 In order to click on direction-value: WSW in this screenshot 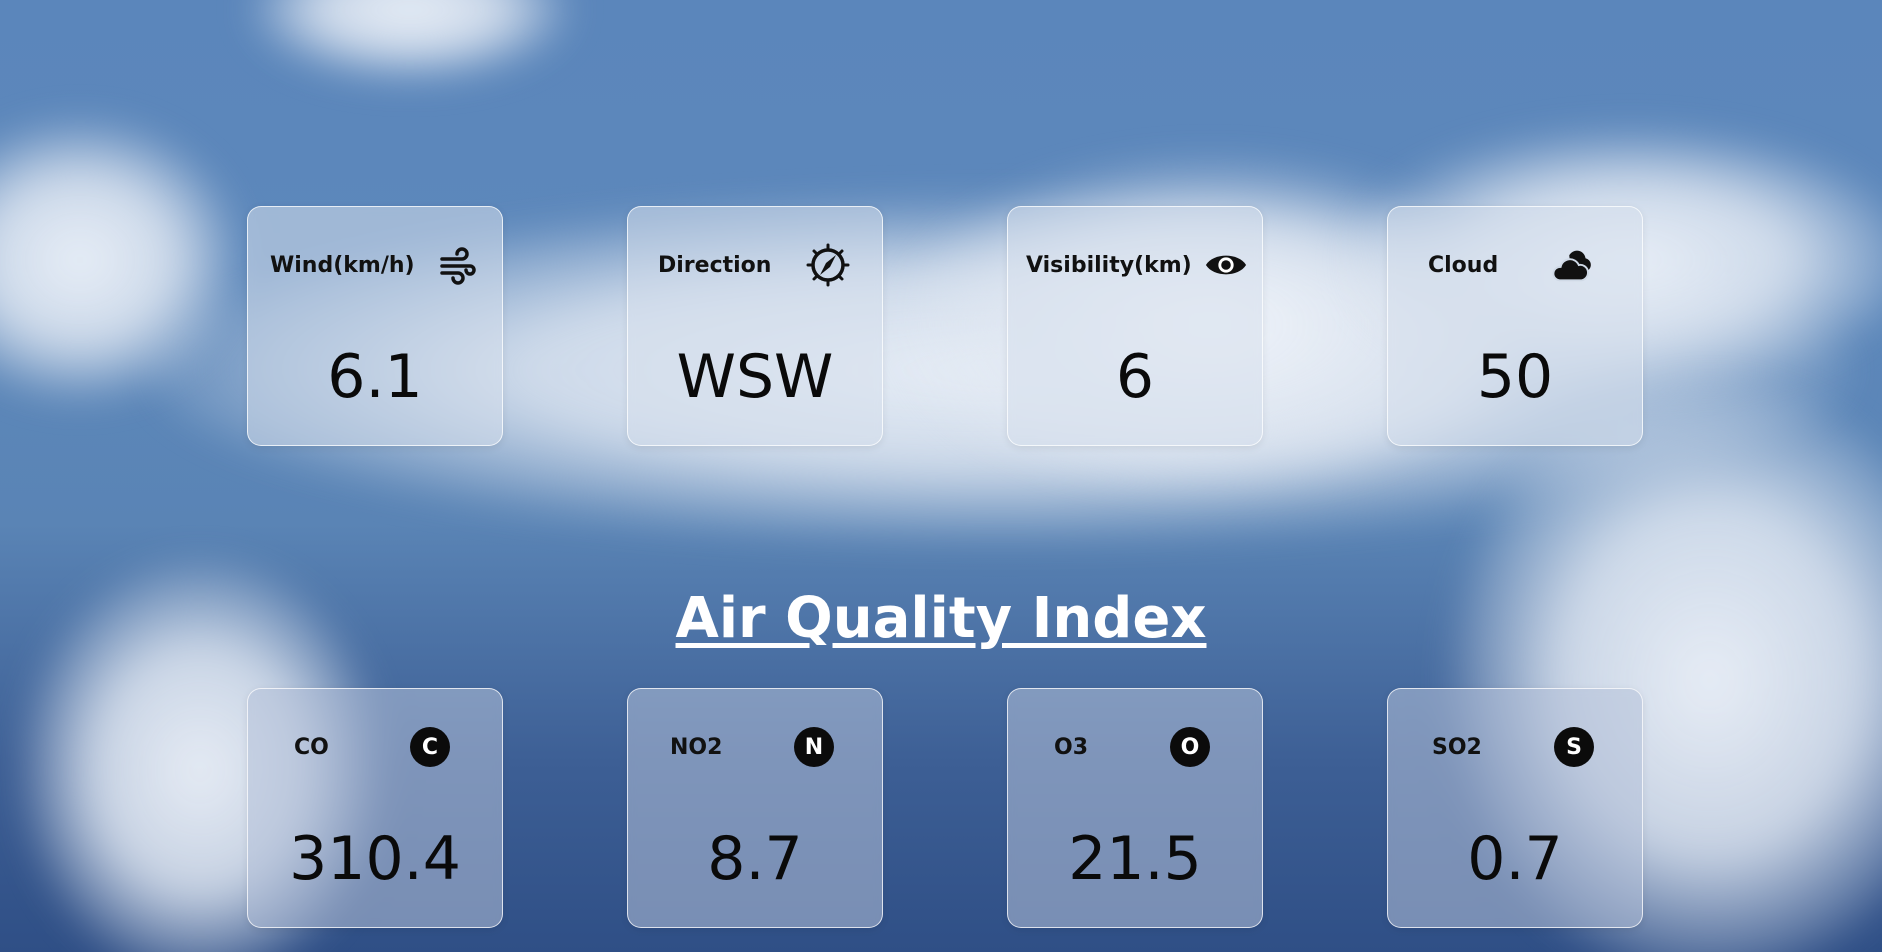, I will do `click(755, 377)`.